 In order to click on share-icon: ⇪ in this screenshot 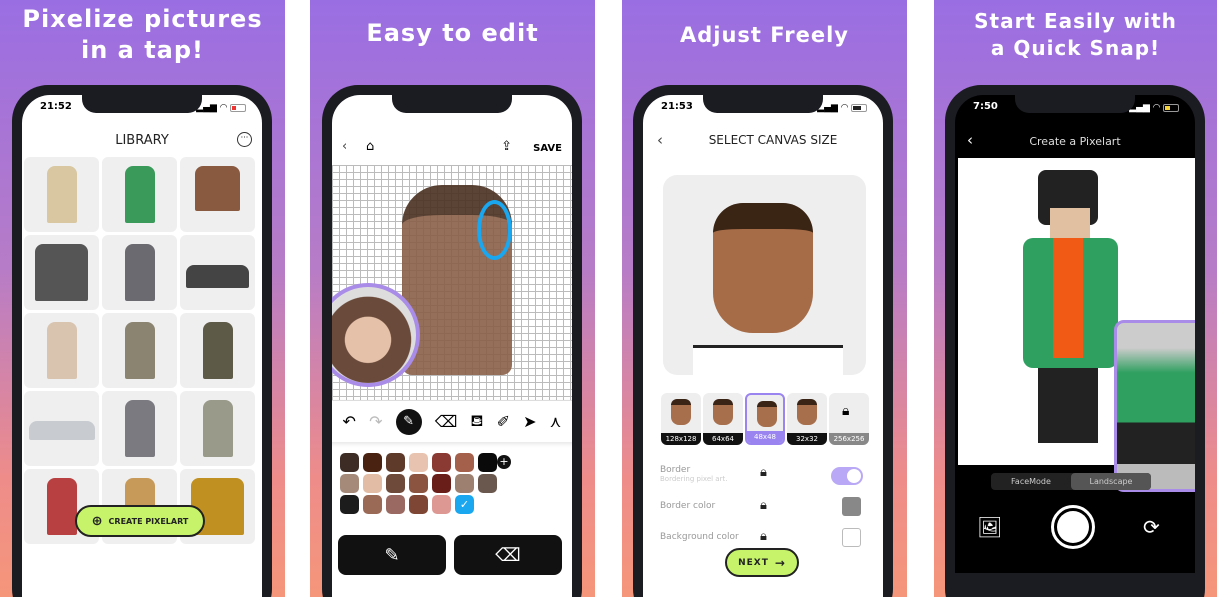, I will do `click(506, 146)`.